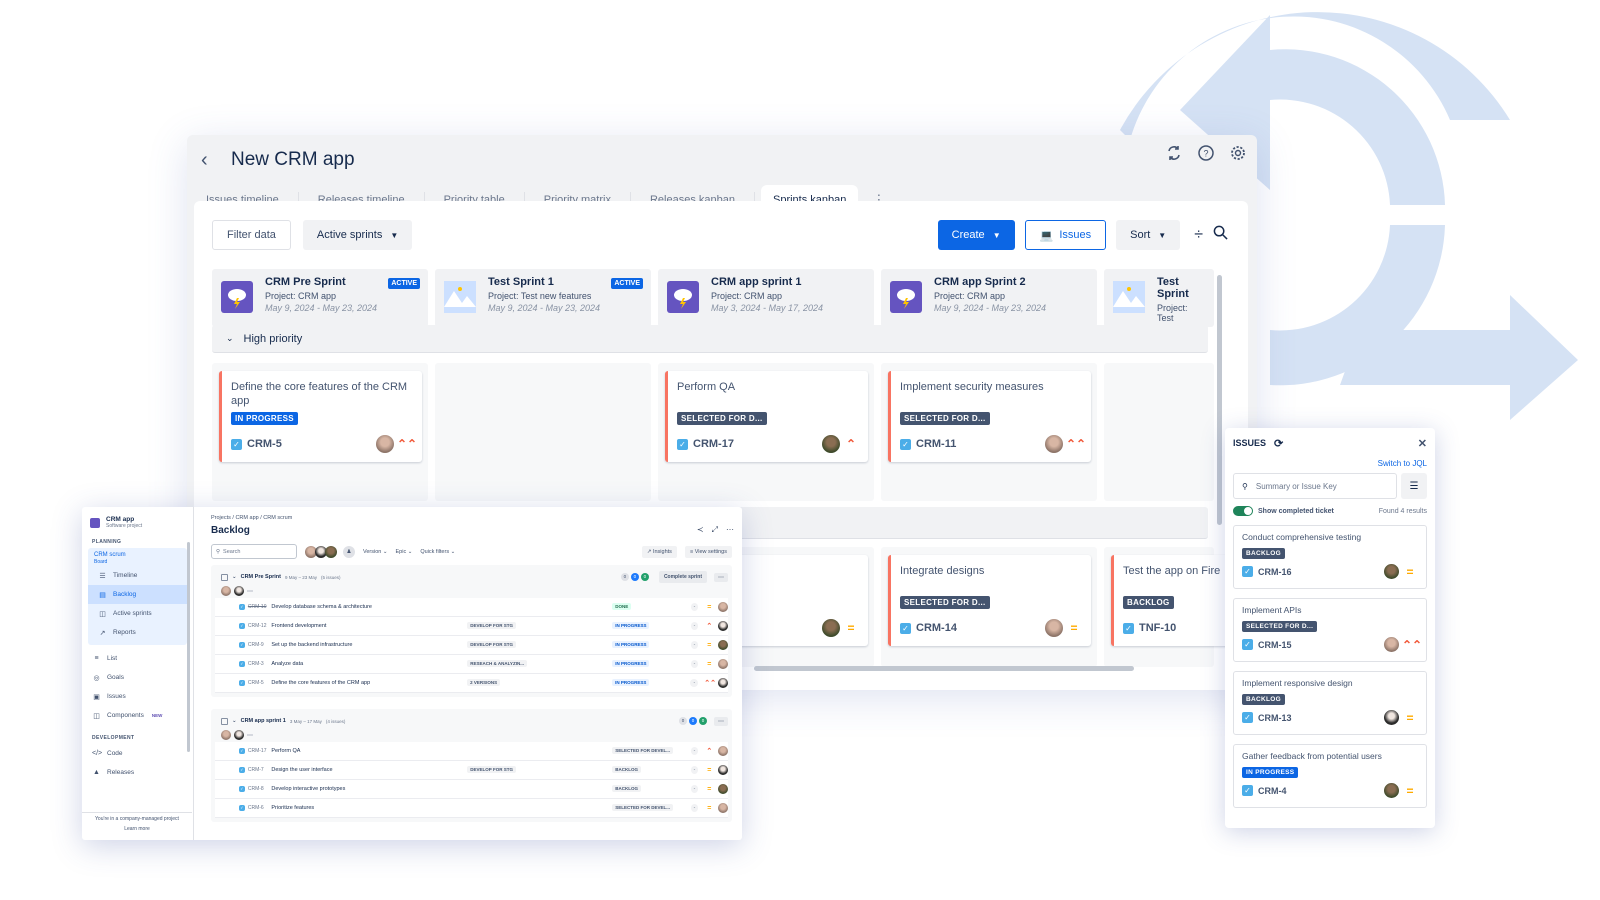  Describe the element at coordinates (471, 751) in the screenshot. I see `backlog-row: ✓ CRM-17 Perform QA SELECTED FOR DEVEL... - ⌃` at that location.